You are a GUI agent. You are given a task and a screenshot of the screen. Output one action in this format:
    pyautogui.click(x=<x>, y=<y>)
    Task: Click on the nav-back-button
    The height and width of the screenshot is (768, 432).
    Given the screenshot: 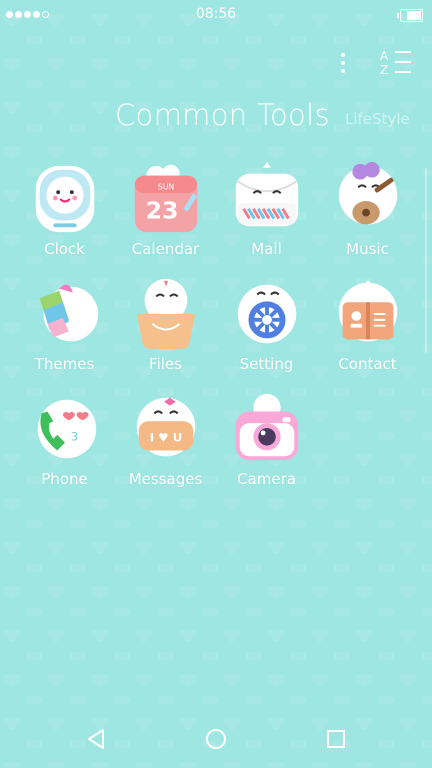 What is the action you would take?
    pyautogui.click(x=96, y=739)
    